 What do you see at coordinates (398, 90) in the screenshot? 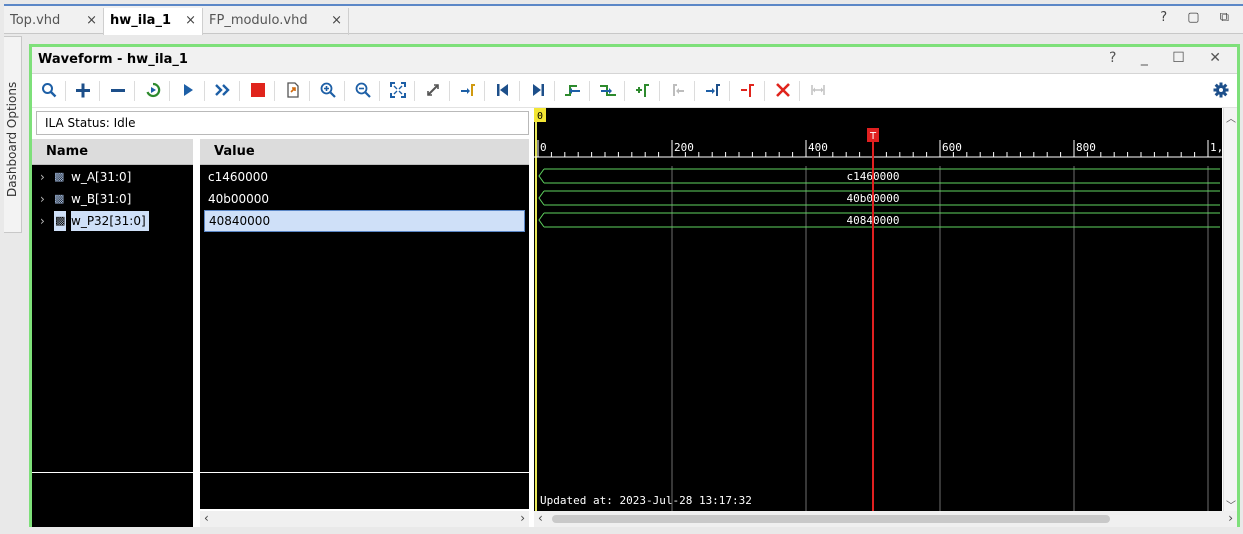
I see `zoom-fit-icon` at bounding box center [398, 90].